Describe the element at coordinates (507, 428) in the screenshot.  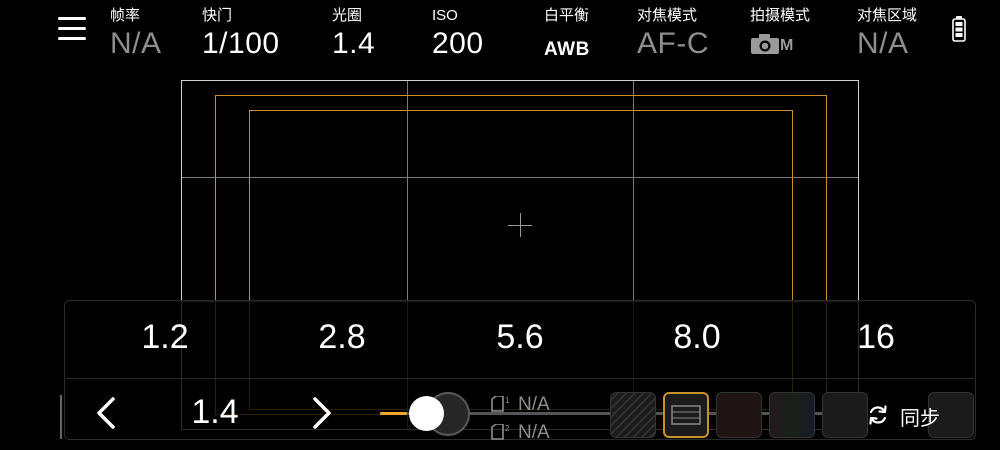
I see `slot-number: 2` at that location.